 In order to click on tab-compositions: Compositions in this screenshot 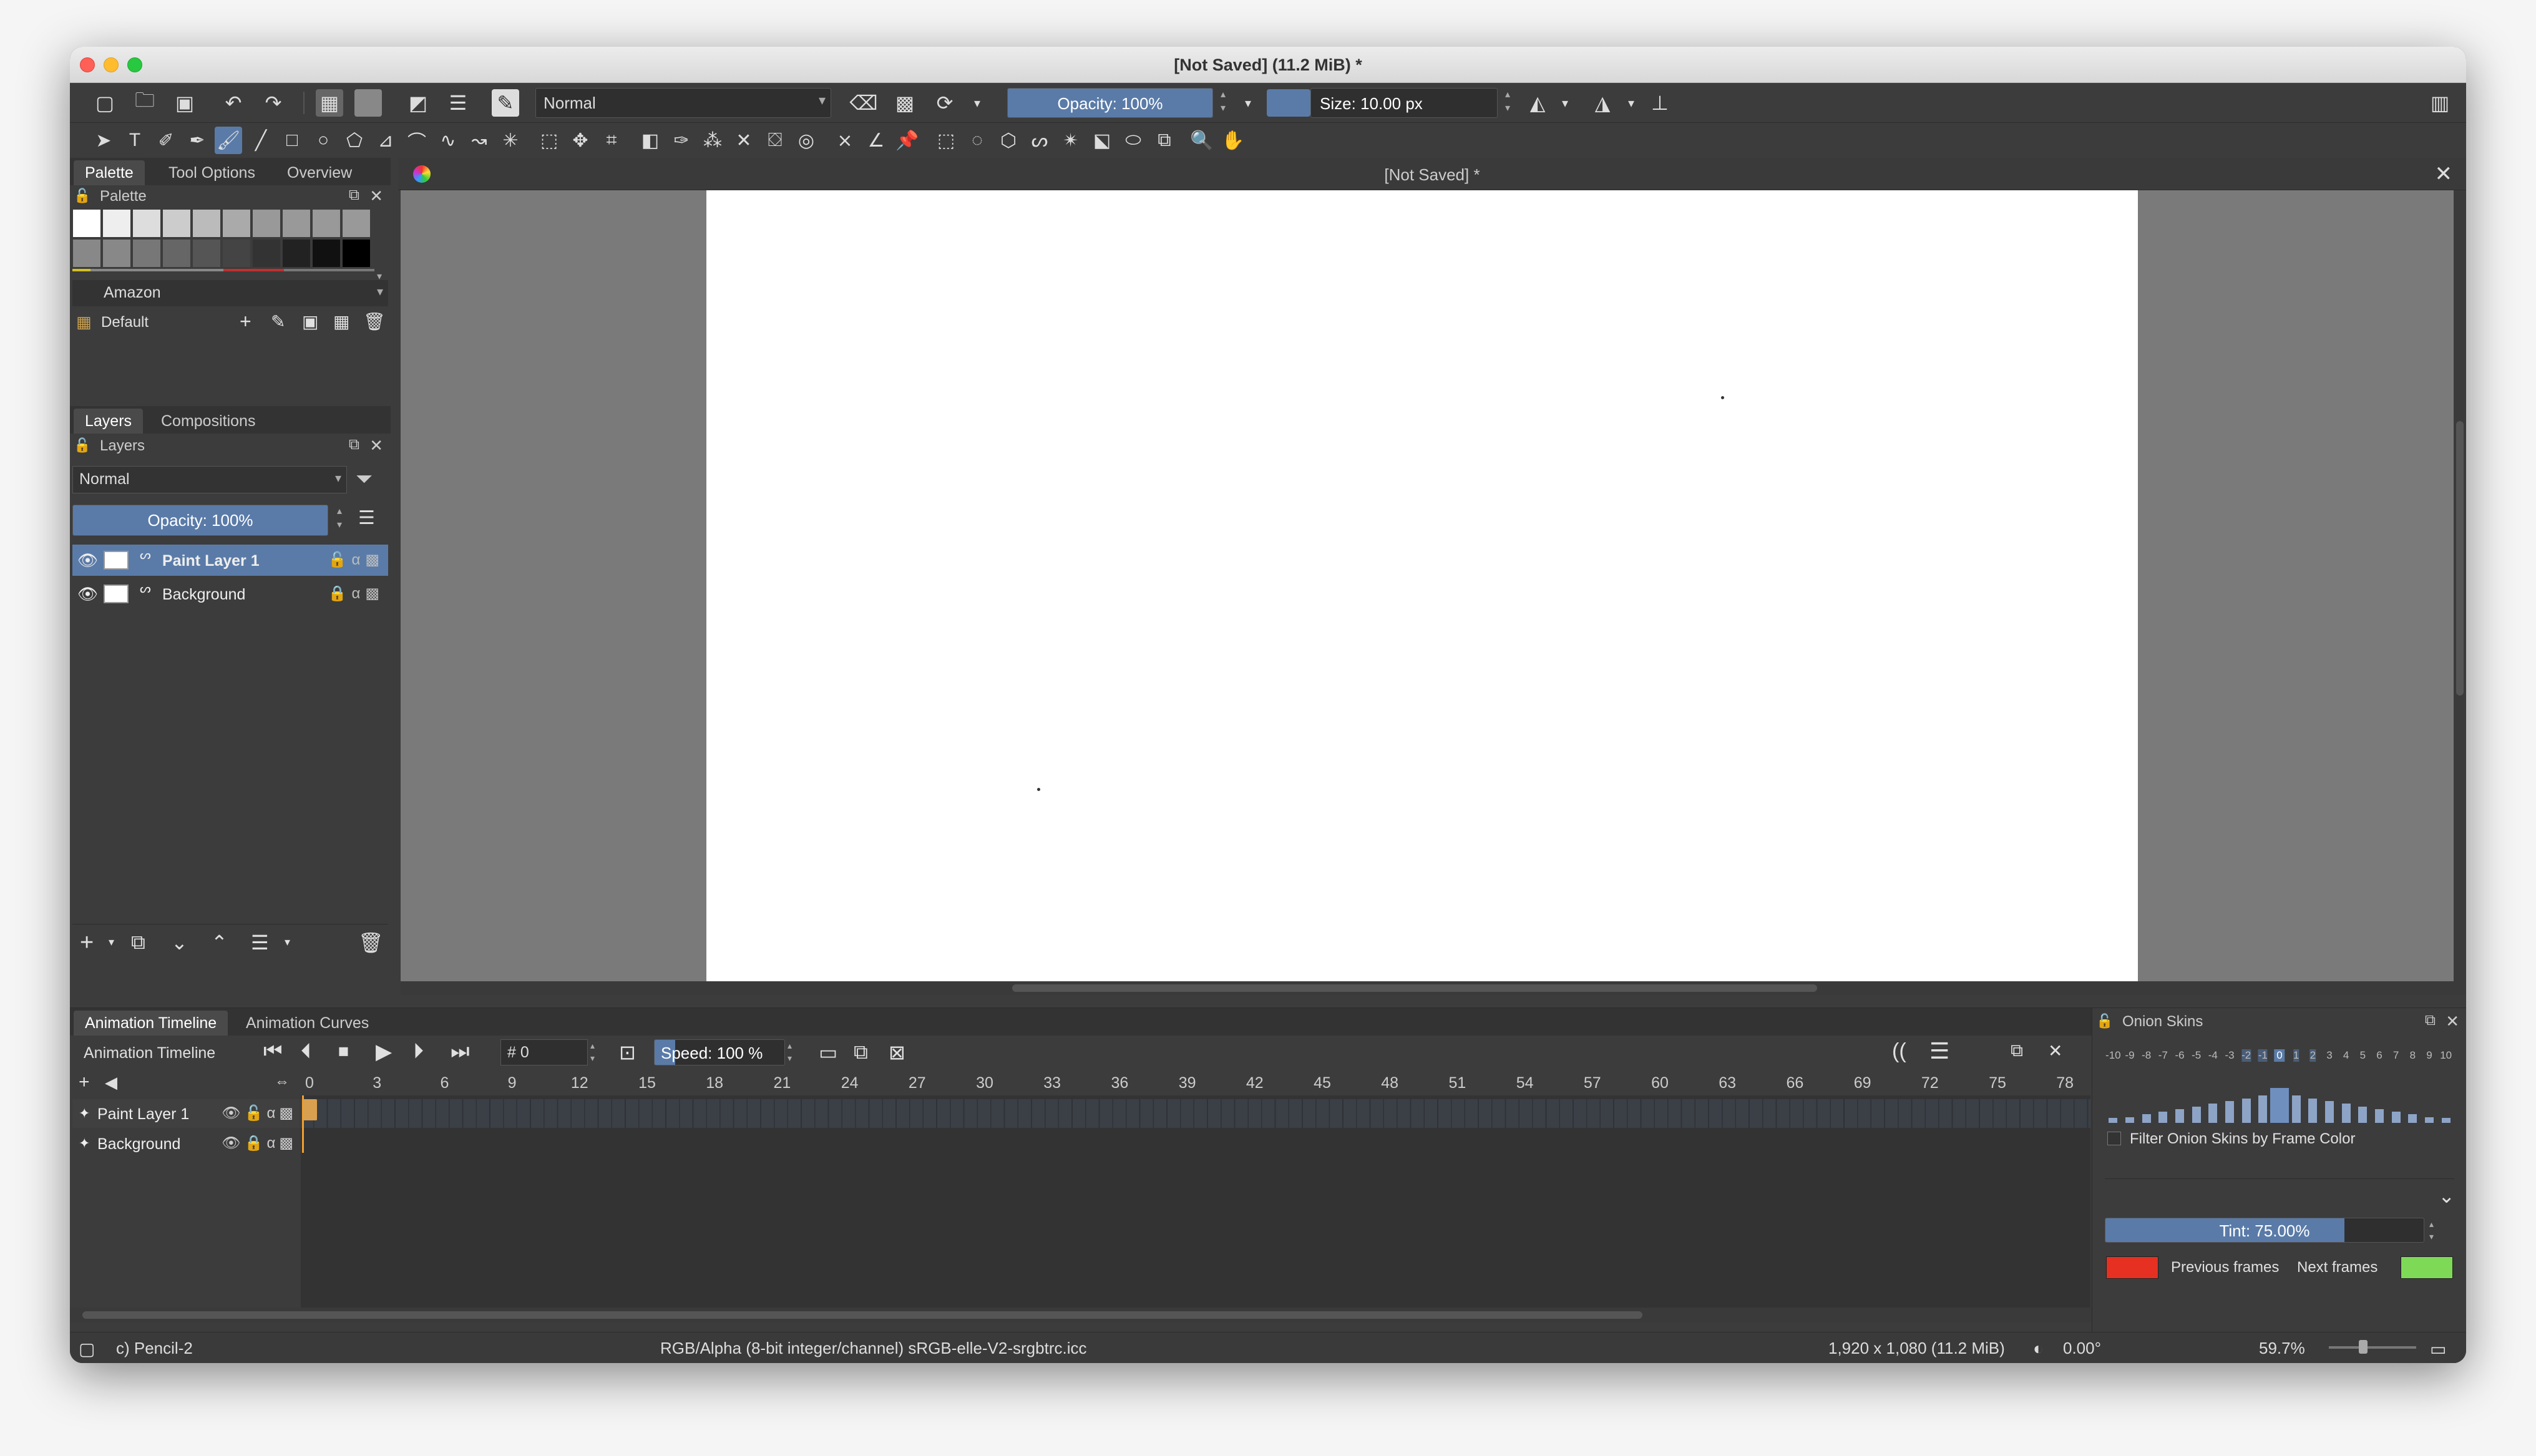, I will do `click(208, 422)`.